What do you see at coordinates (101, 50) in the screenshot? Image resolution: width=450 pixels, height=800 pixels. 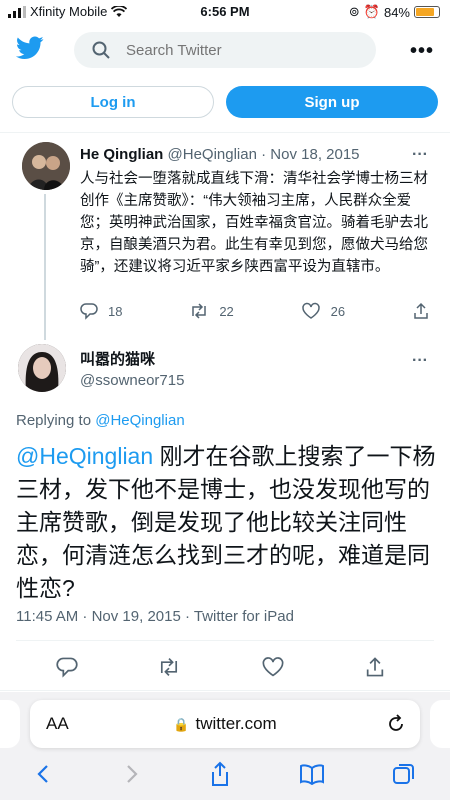 I see `search-icon` at bounding box center [101, 50].